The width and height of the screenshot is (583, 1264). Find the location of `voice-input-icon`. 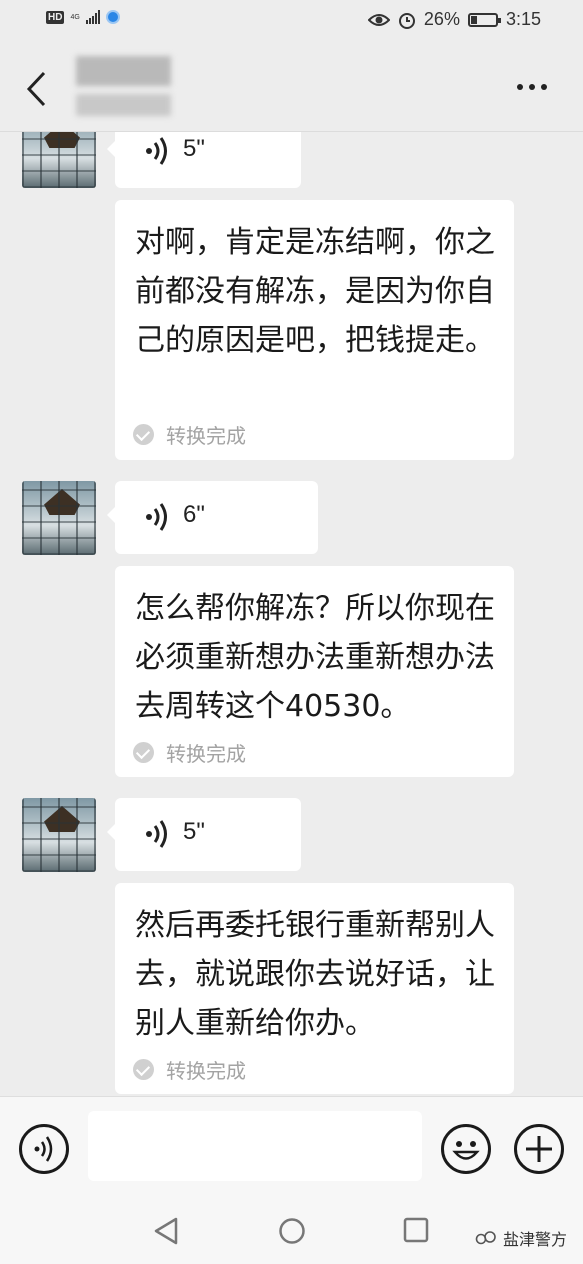

voice-input-icon is located at coordinates (44, 1149).